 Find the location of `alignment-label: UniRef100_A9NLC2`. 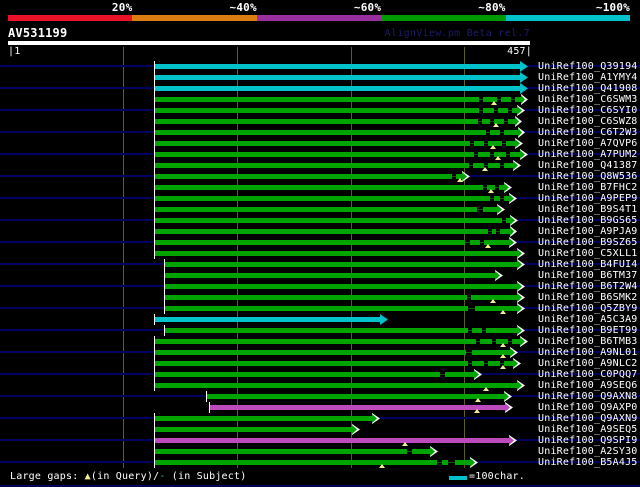

alignment-label: UniRef100_A9NLC2 is located at coordinates (588, 363).